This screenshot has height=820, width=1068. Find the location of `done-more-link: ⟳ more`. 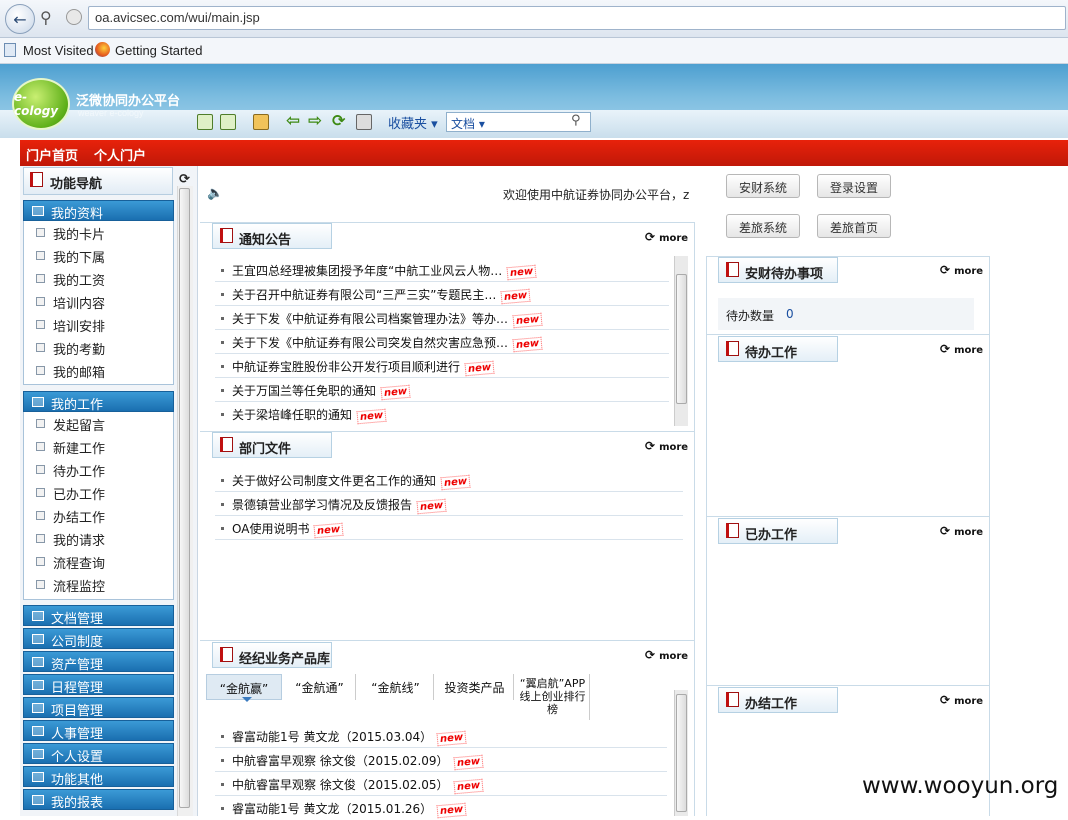

done-more-link: ⟳ more is located at coordinates (961, 531).